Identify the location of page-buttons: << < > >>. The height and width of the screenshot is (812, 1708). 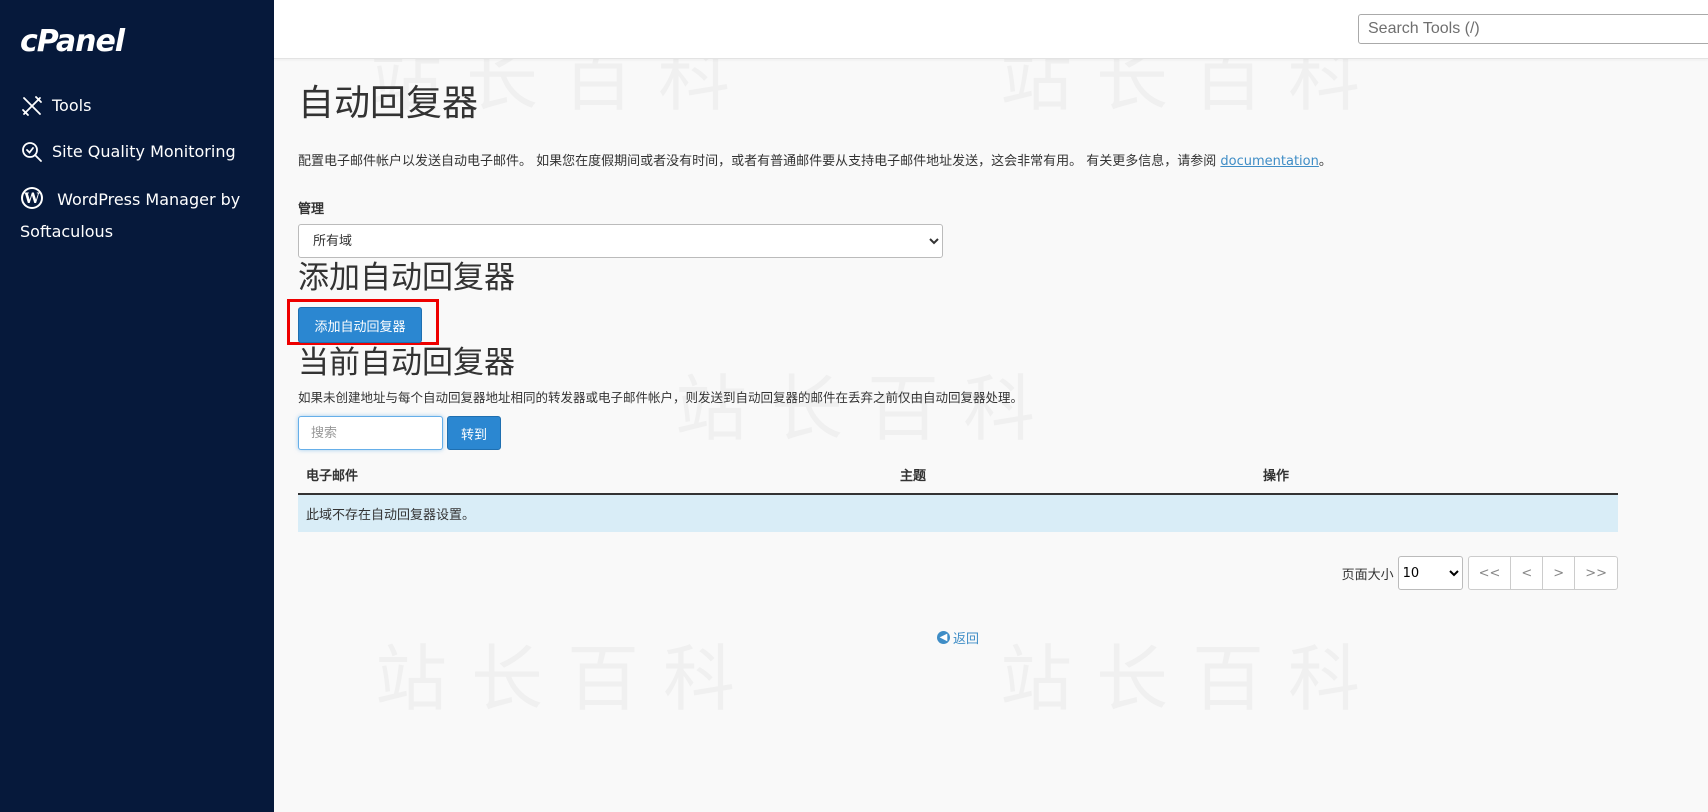
(1542, 573).